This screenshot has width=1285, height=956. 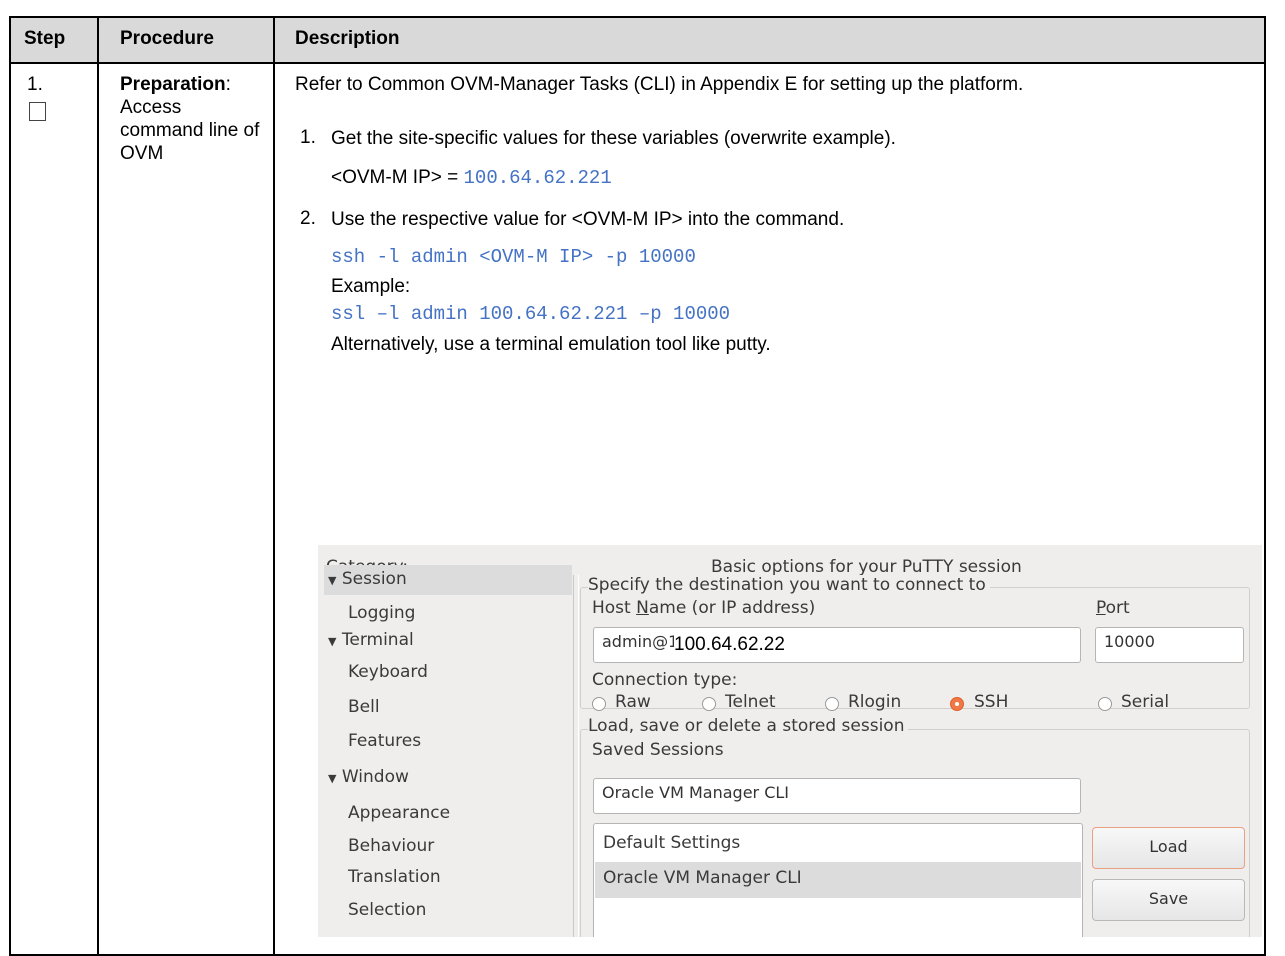 I want to click on tree-item-translation: Translation, so click(x=394, y=877).